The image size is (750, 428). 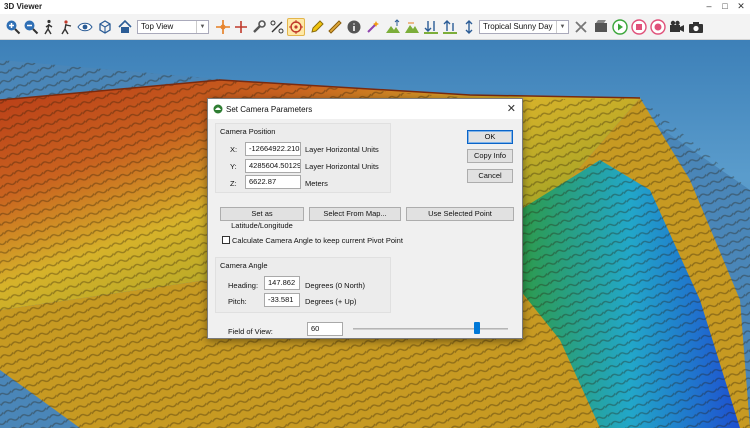 I want to click on home-icon, so click(x=125, y=27).